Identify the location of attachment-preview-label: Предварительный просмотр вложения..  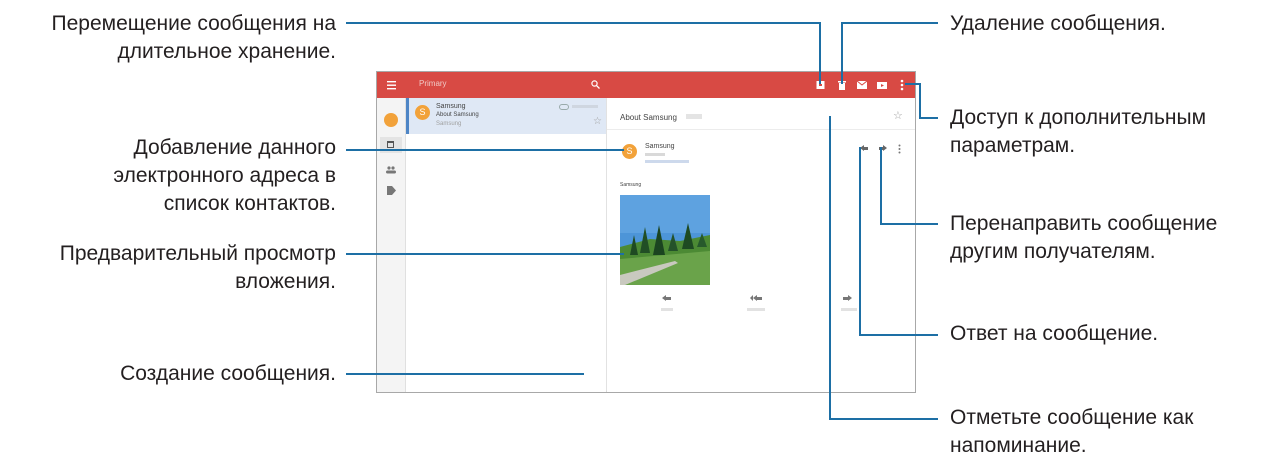
(197, 267).